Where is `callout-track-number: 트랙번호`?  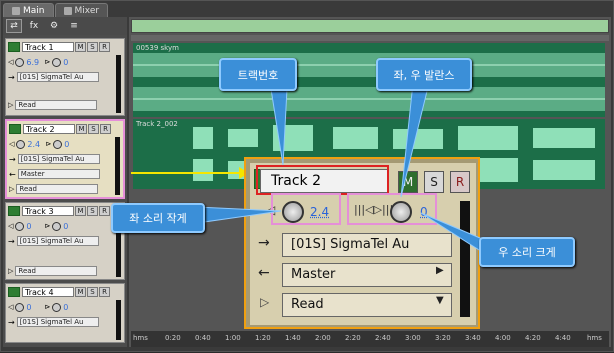 callout-track-number: 트랙번호 is located at coordinates (258, 74).